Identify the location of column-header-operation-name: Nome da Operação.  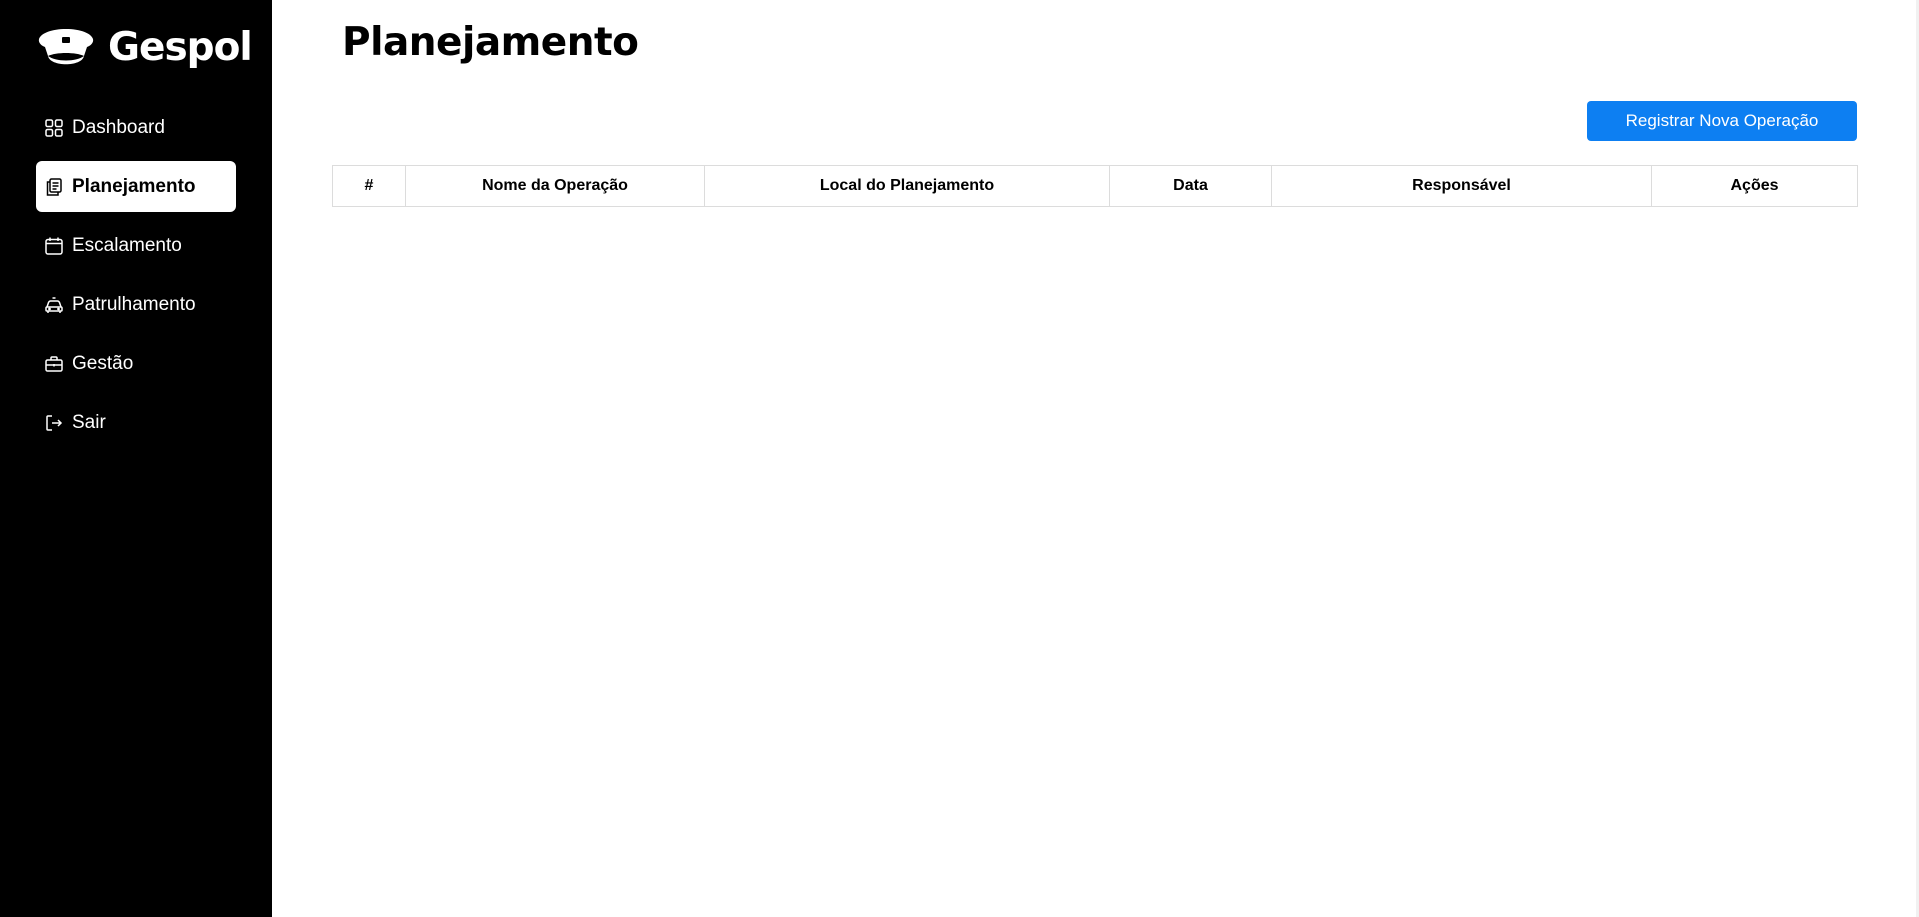
(555, 186).